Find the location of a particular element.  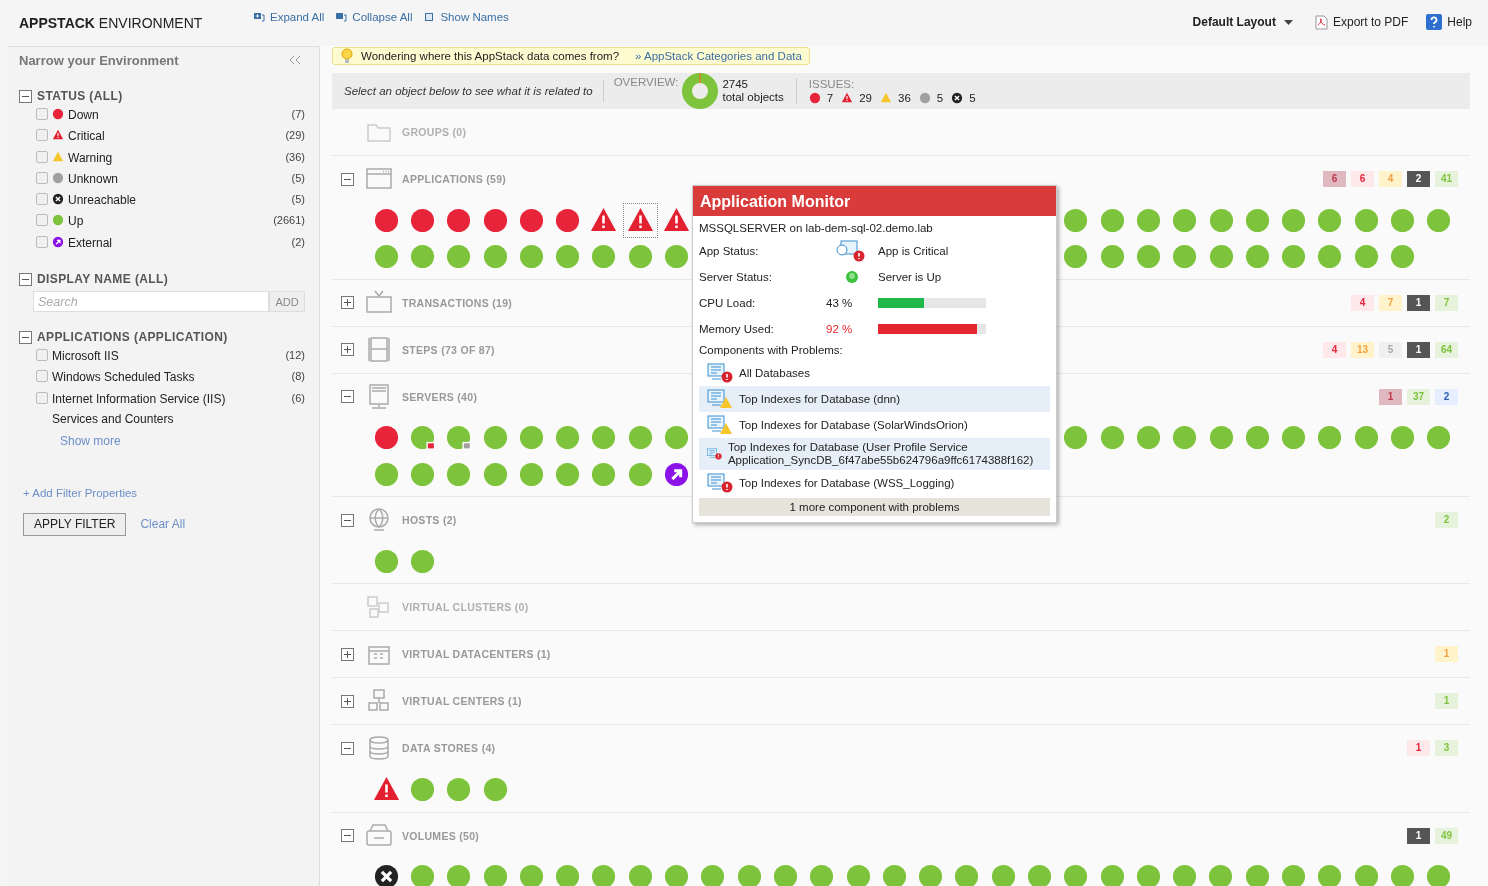

add-button: ADD is located at coordinates (287, 302).